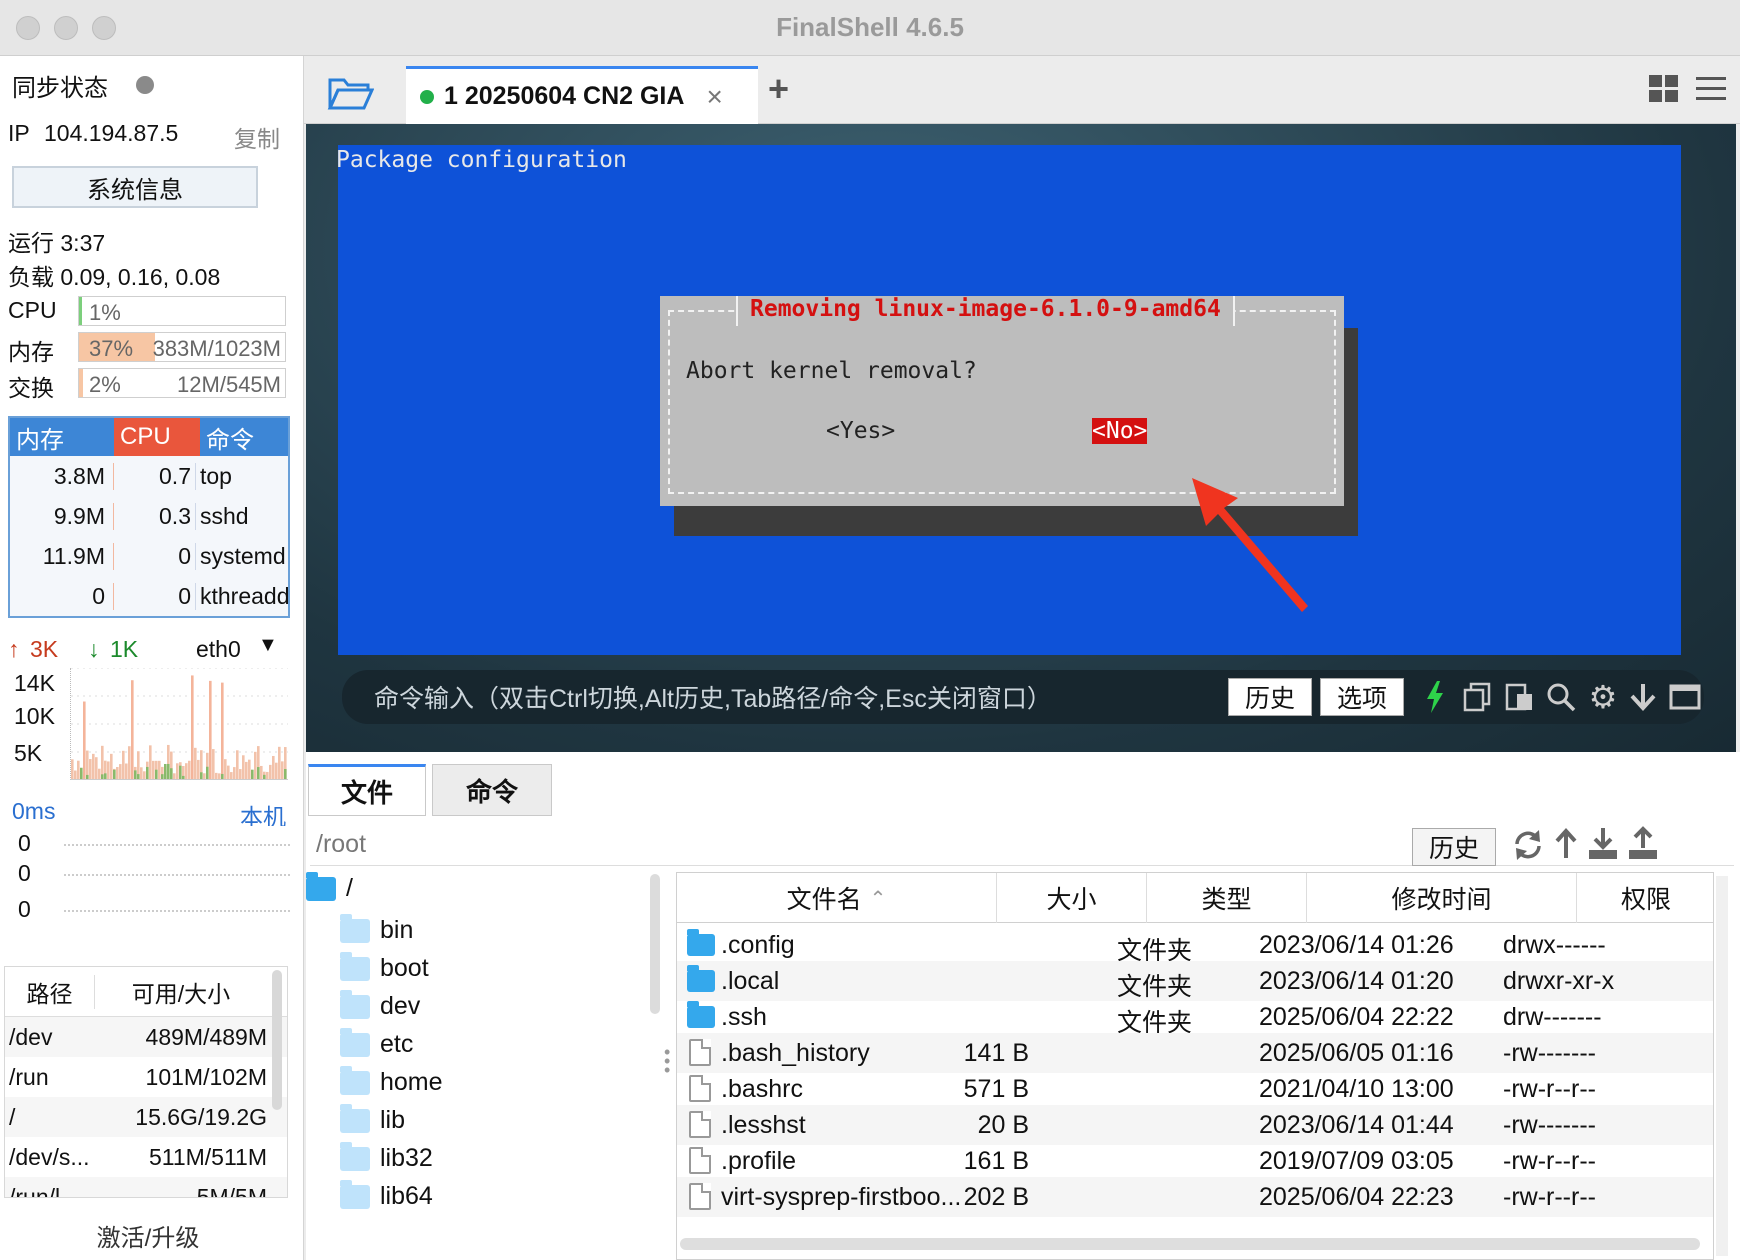  I want to click on copy-ip-button: 复制, so click(257, 137).